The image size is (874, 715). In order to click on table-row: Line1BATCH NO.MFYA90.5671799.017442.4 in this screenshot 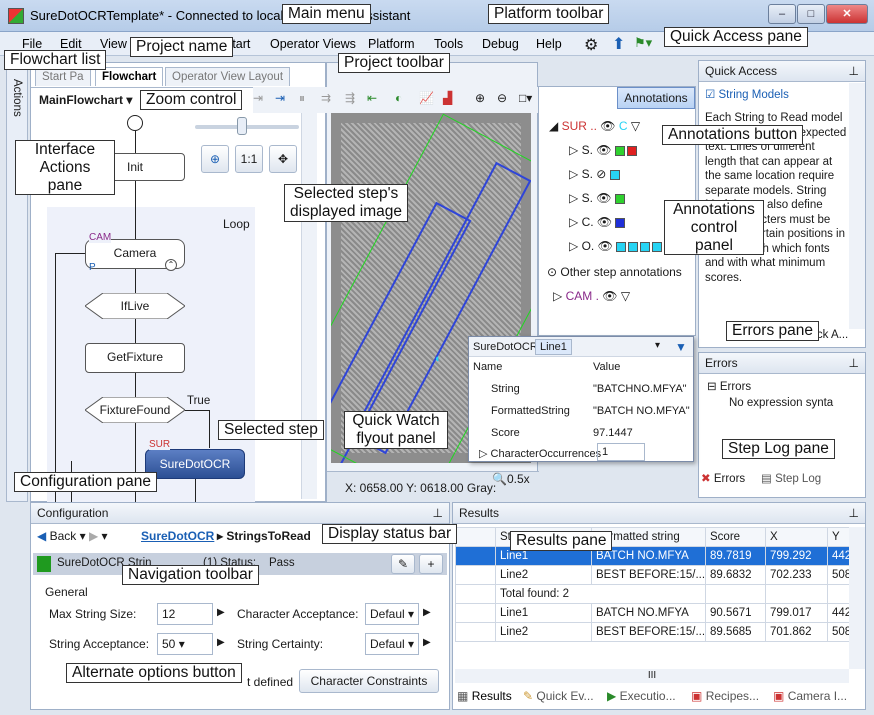, I will do `click(652, 613)`.